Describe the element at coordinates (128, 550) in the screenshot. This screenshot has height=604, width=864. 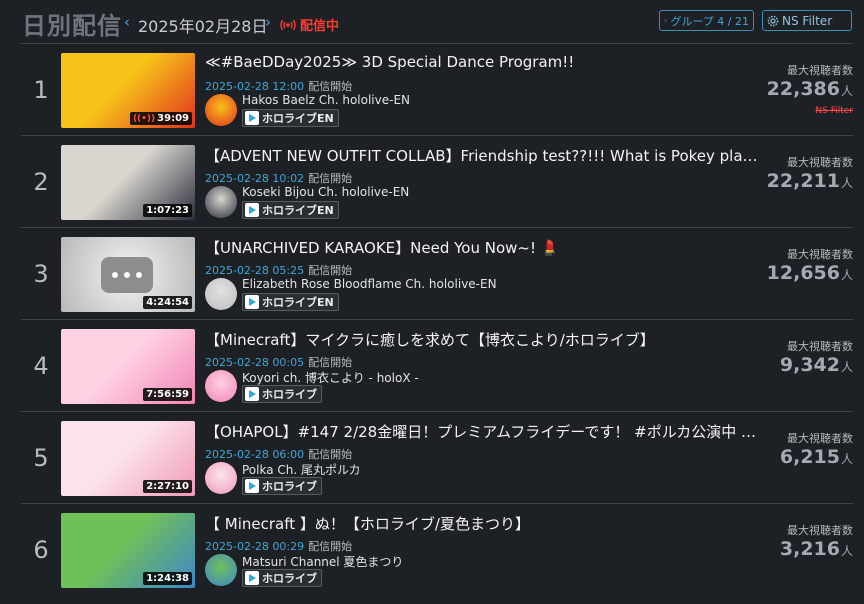
I see `video-thumbnail: 1:24:38` at that location.